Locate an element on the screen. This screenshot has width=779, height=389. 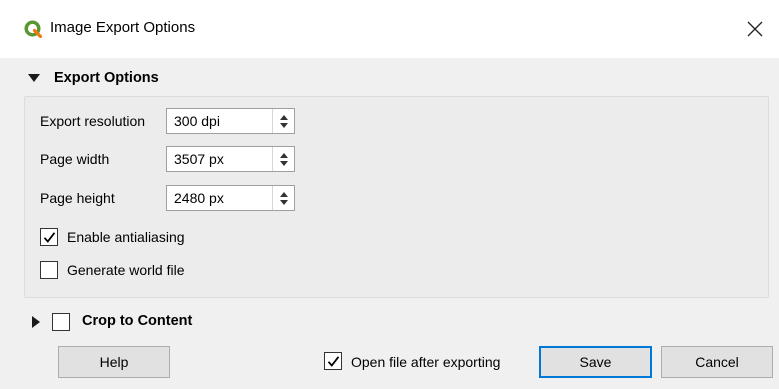
export-resolution-label: Export resolution is located at coordinates (93, 121).